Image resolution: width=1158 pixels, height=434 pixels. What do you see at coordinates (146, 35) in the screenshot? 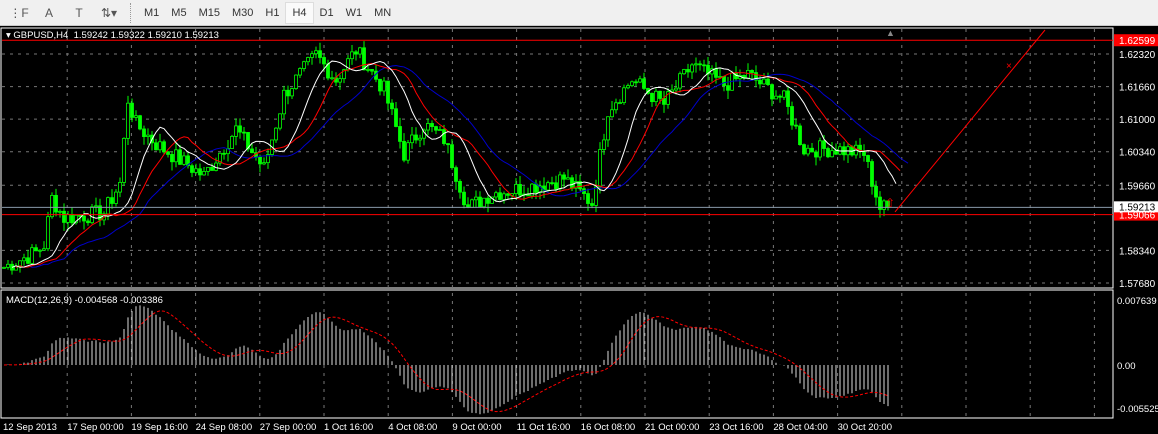
I see `ohlc-values: 1.59242 1.59322 1.59210 1.59213` at bounding box center [146, 35].